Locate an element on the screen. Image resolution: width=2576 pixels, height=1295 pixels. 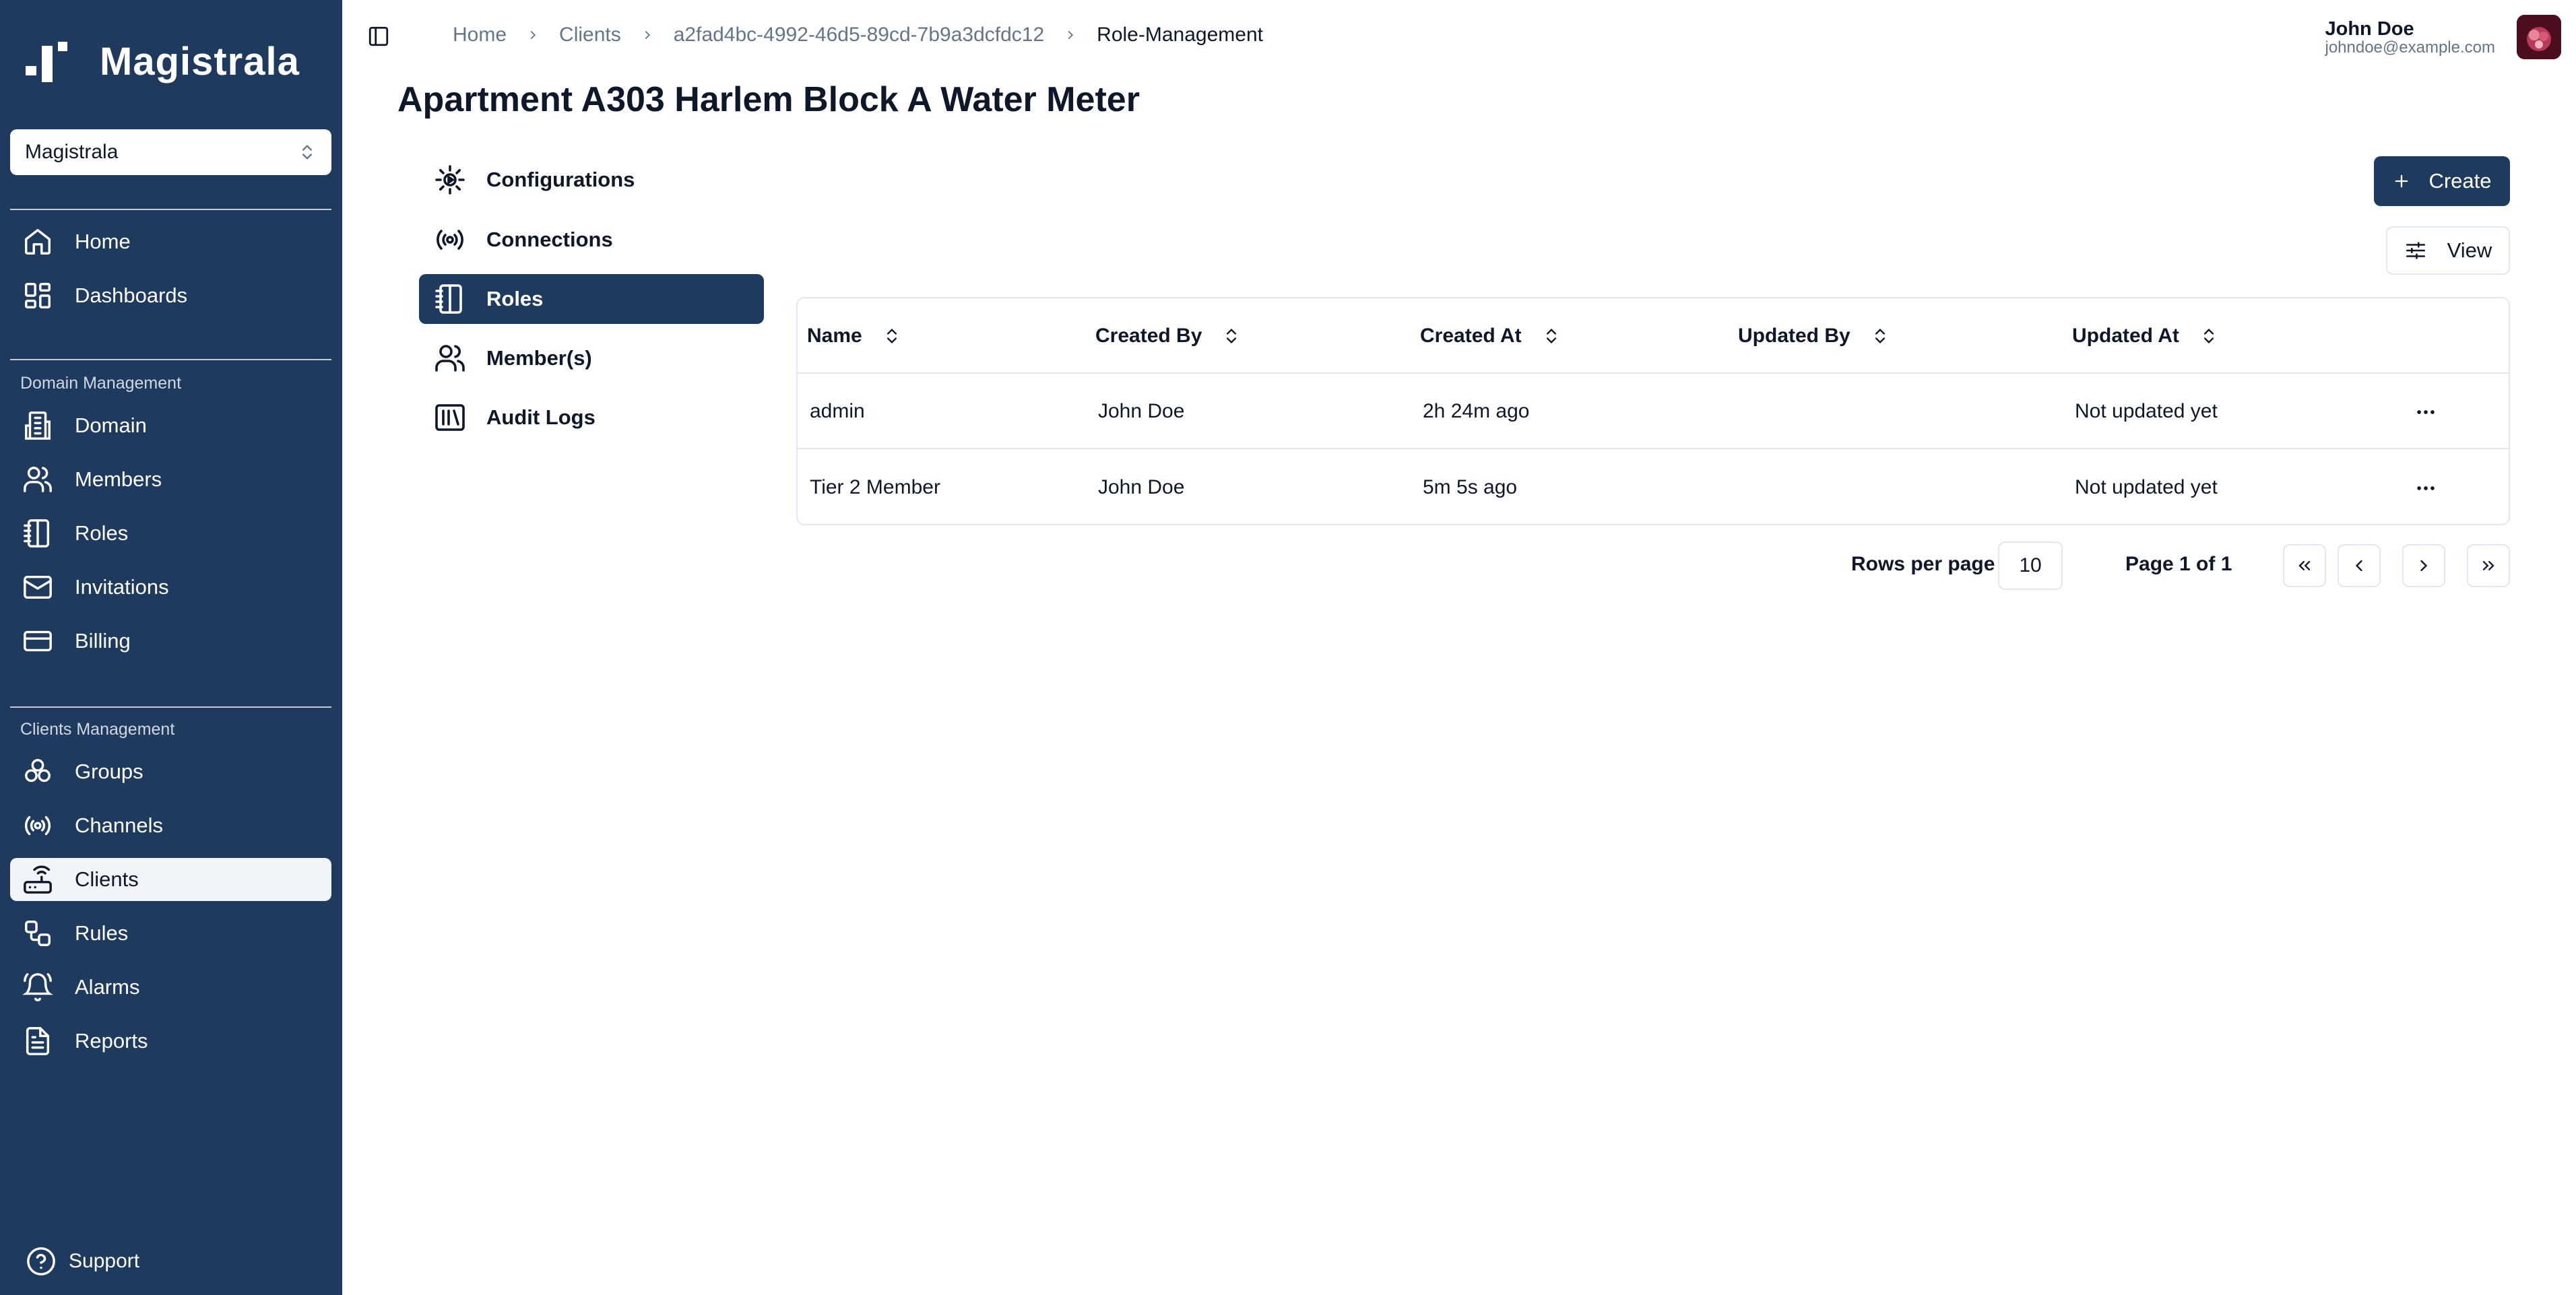
router-icon is located at coordinates (38, 879).